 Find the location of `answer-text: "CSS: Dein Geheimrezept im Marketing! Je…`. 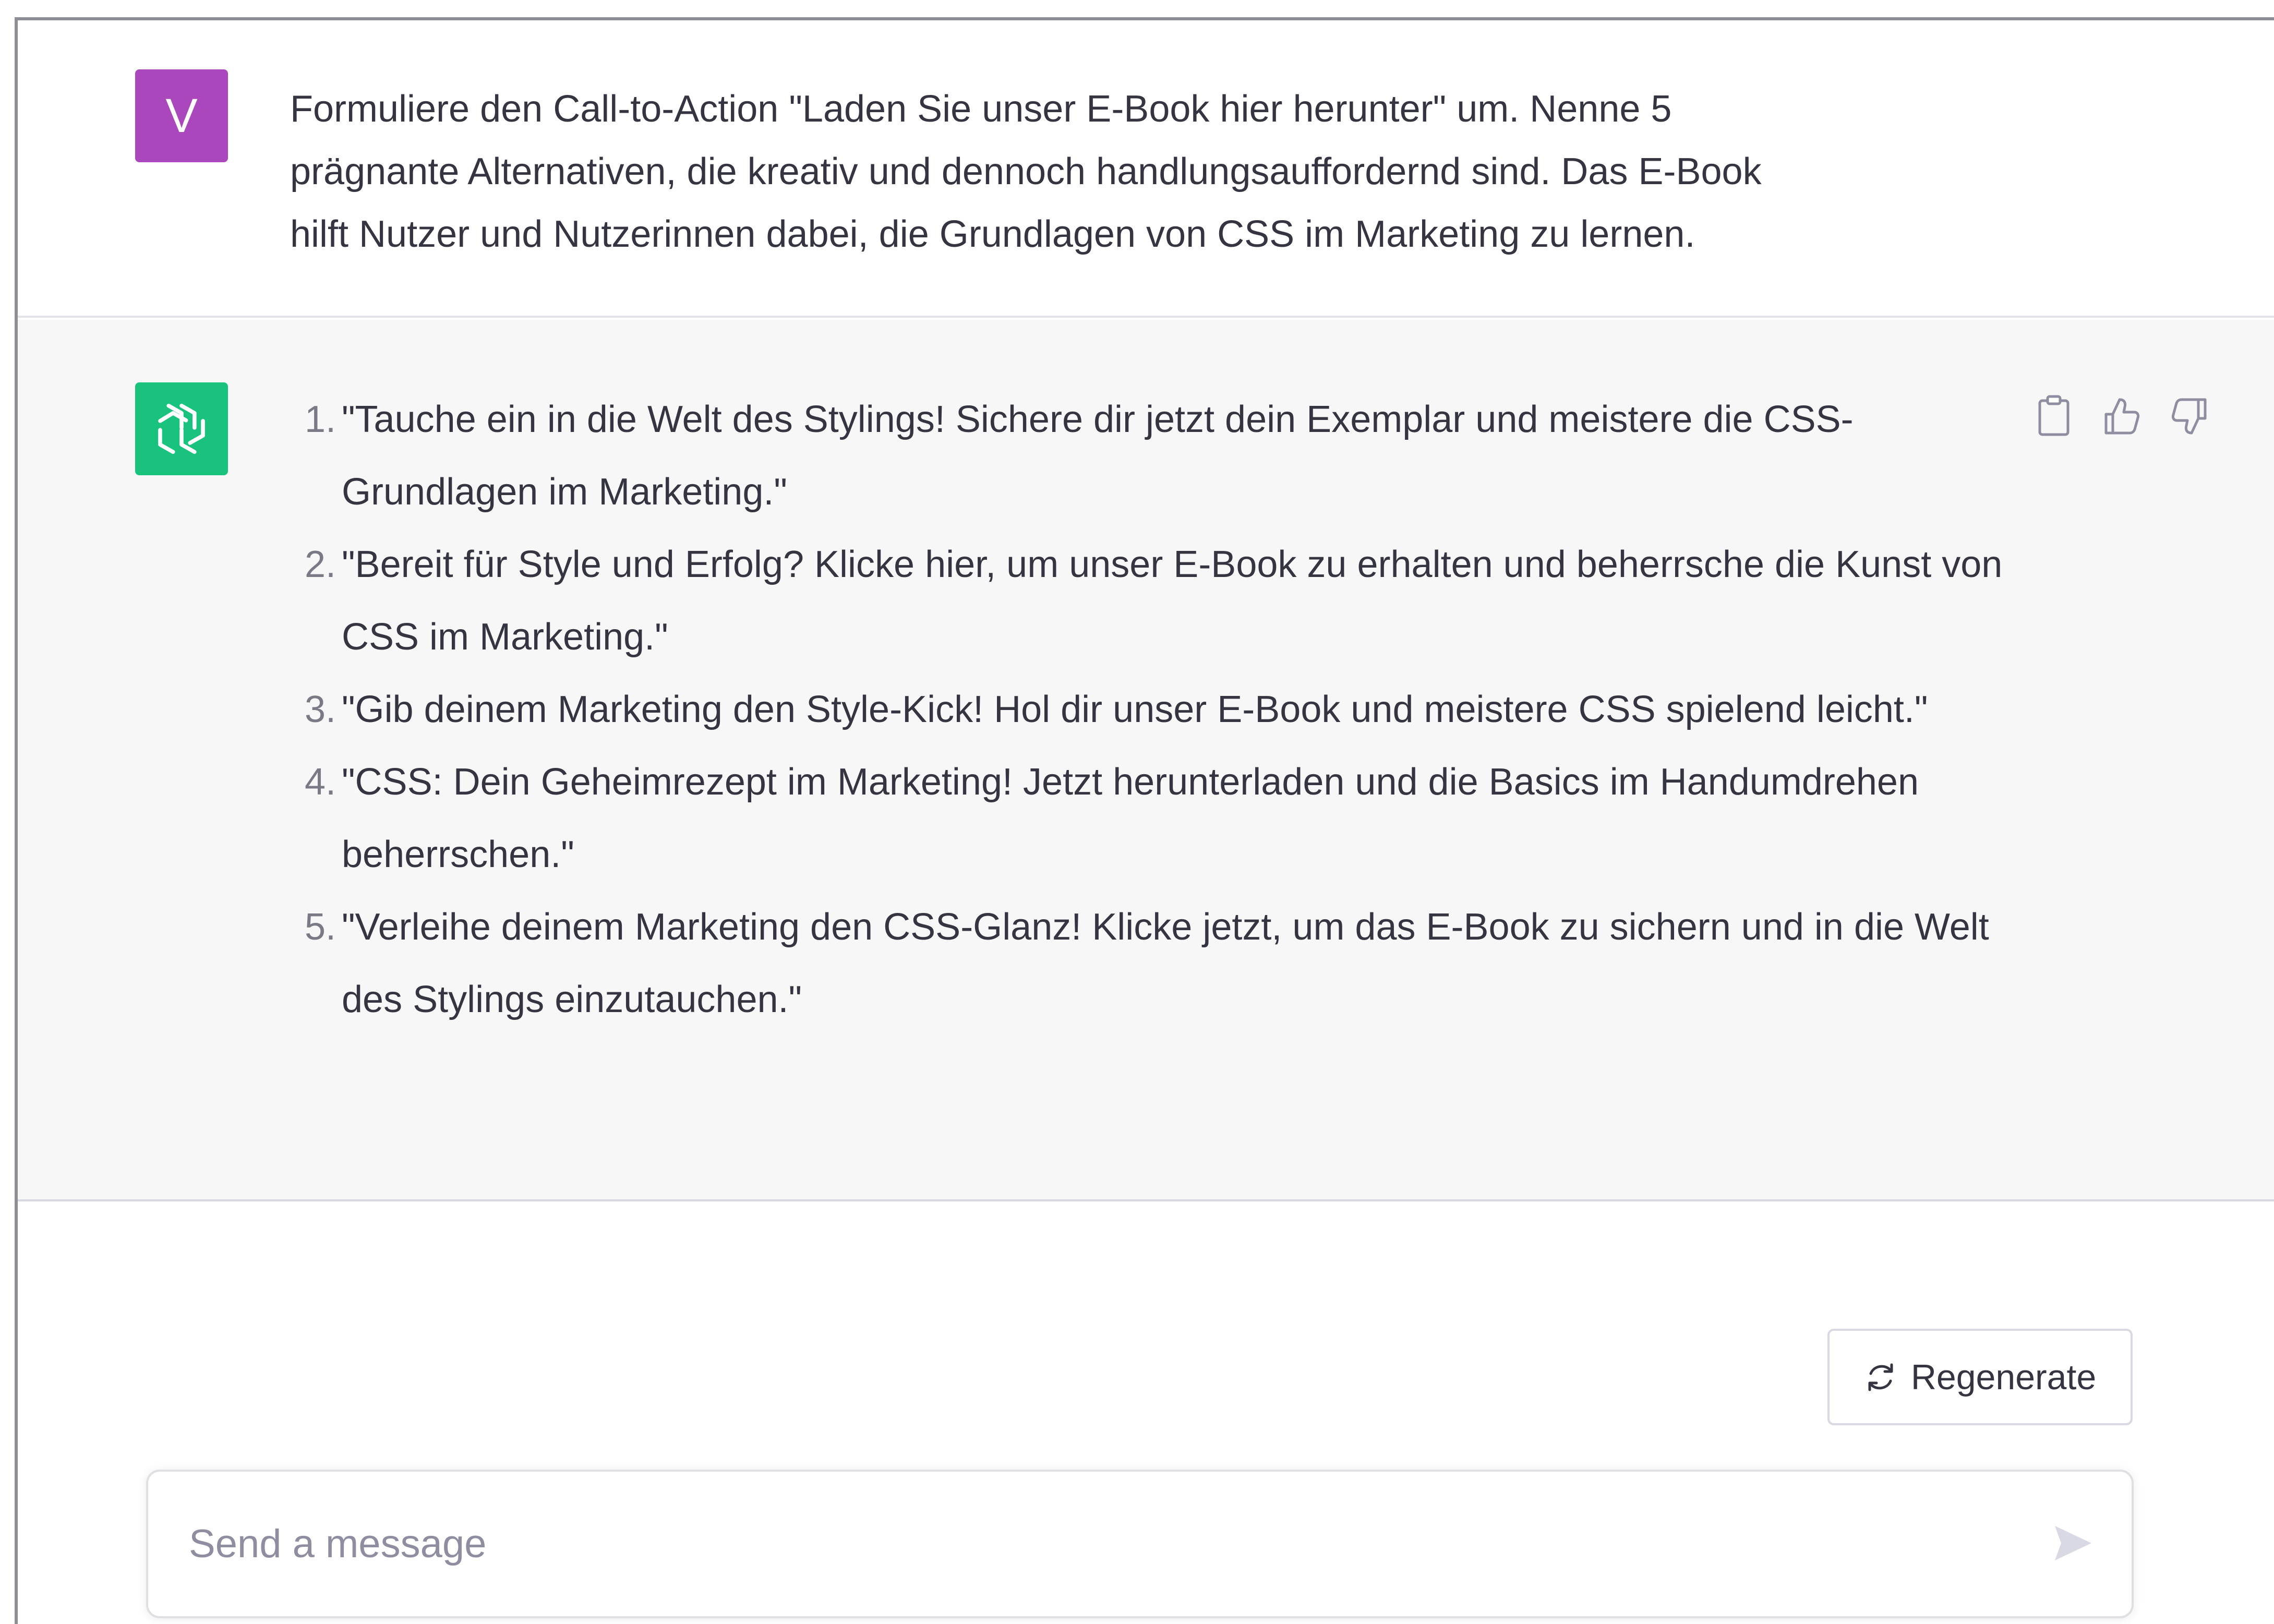

answer-text: "CSS: Dein Geheimrezept im Marketing! Je… is located at coordinates (1130, 818).